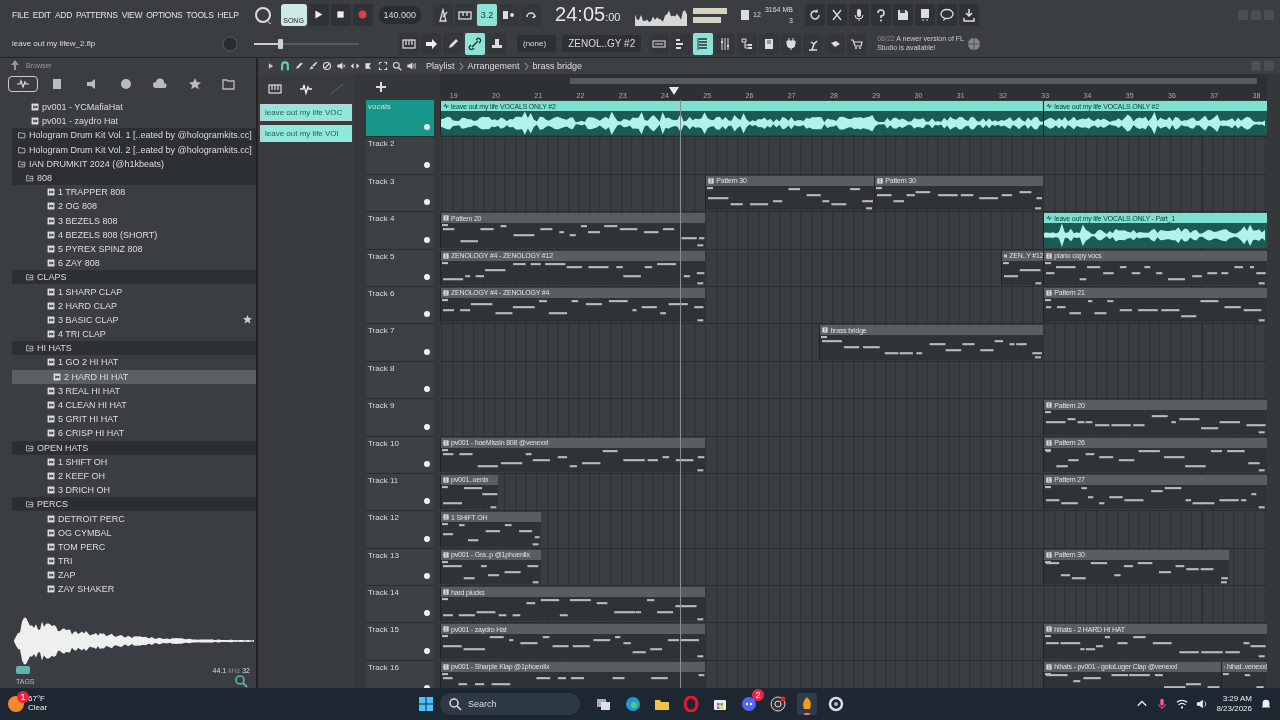 The height and width of the screenshot is (720, 1280). I want to click on sample-item: 4 TRI CLAP, so click(134, 334).